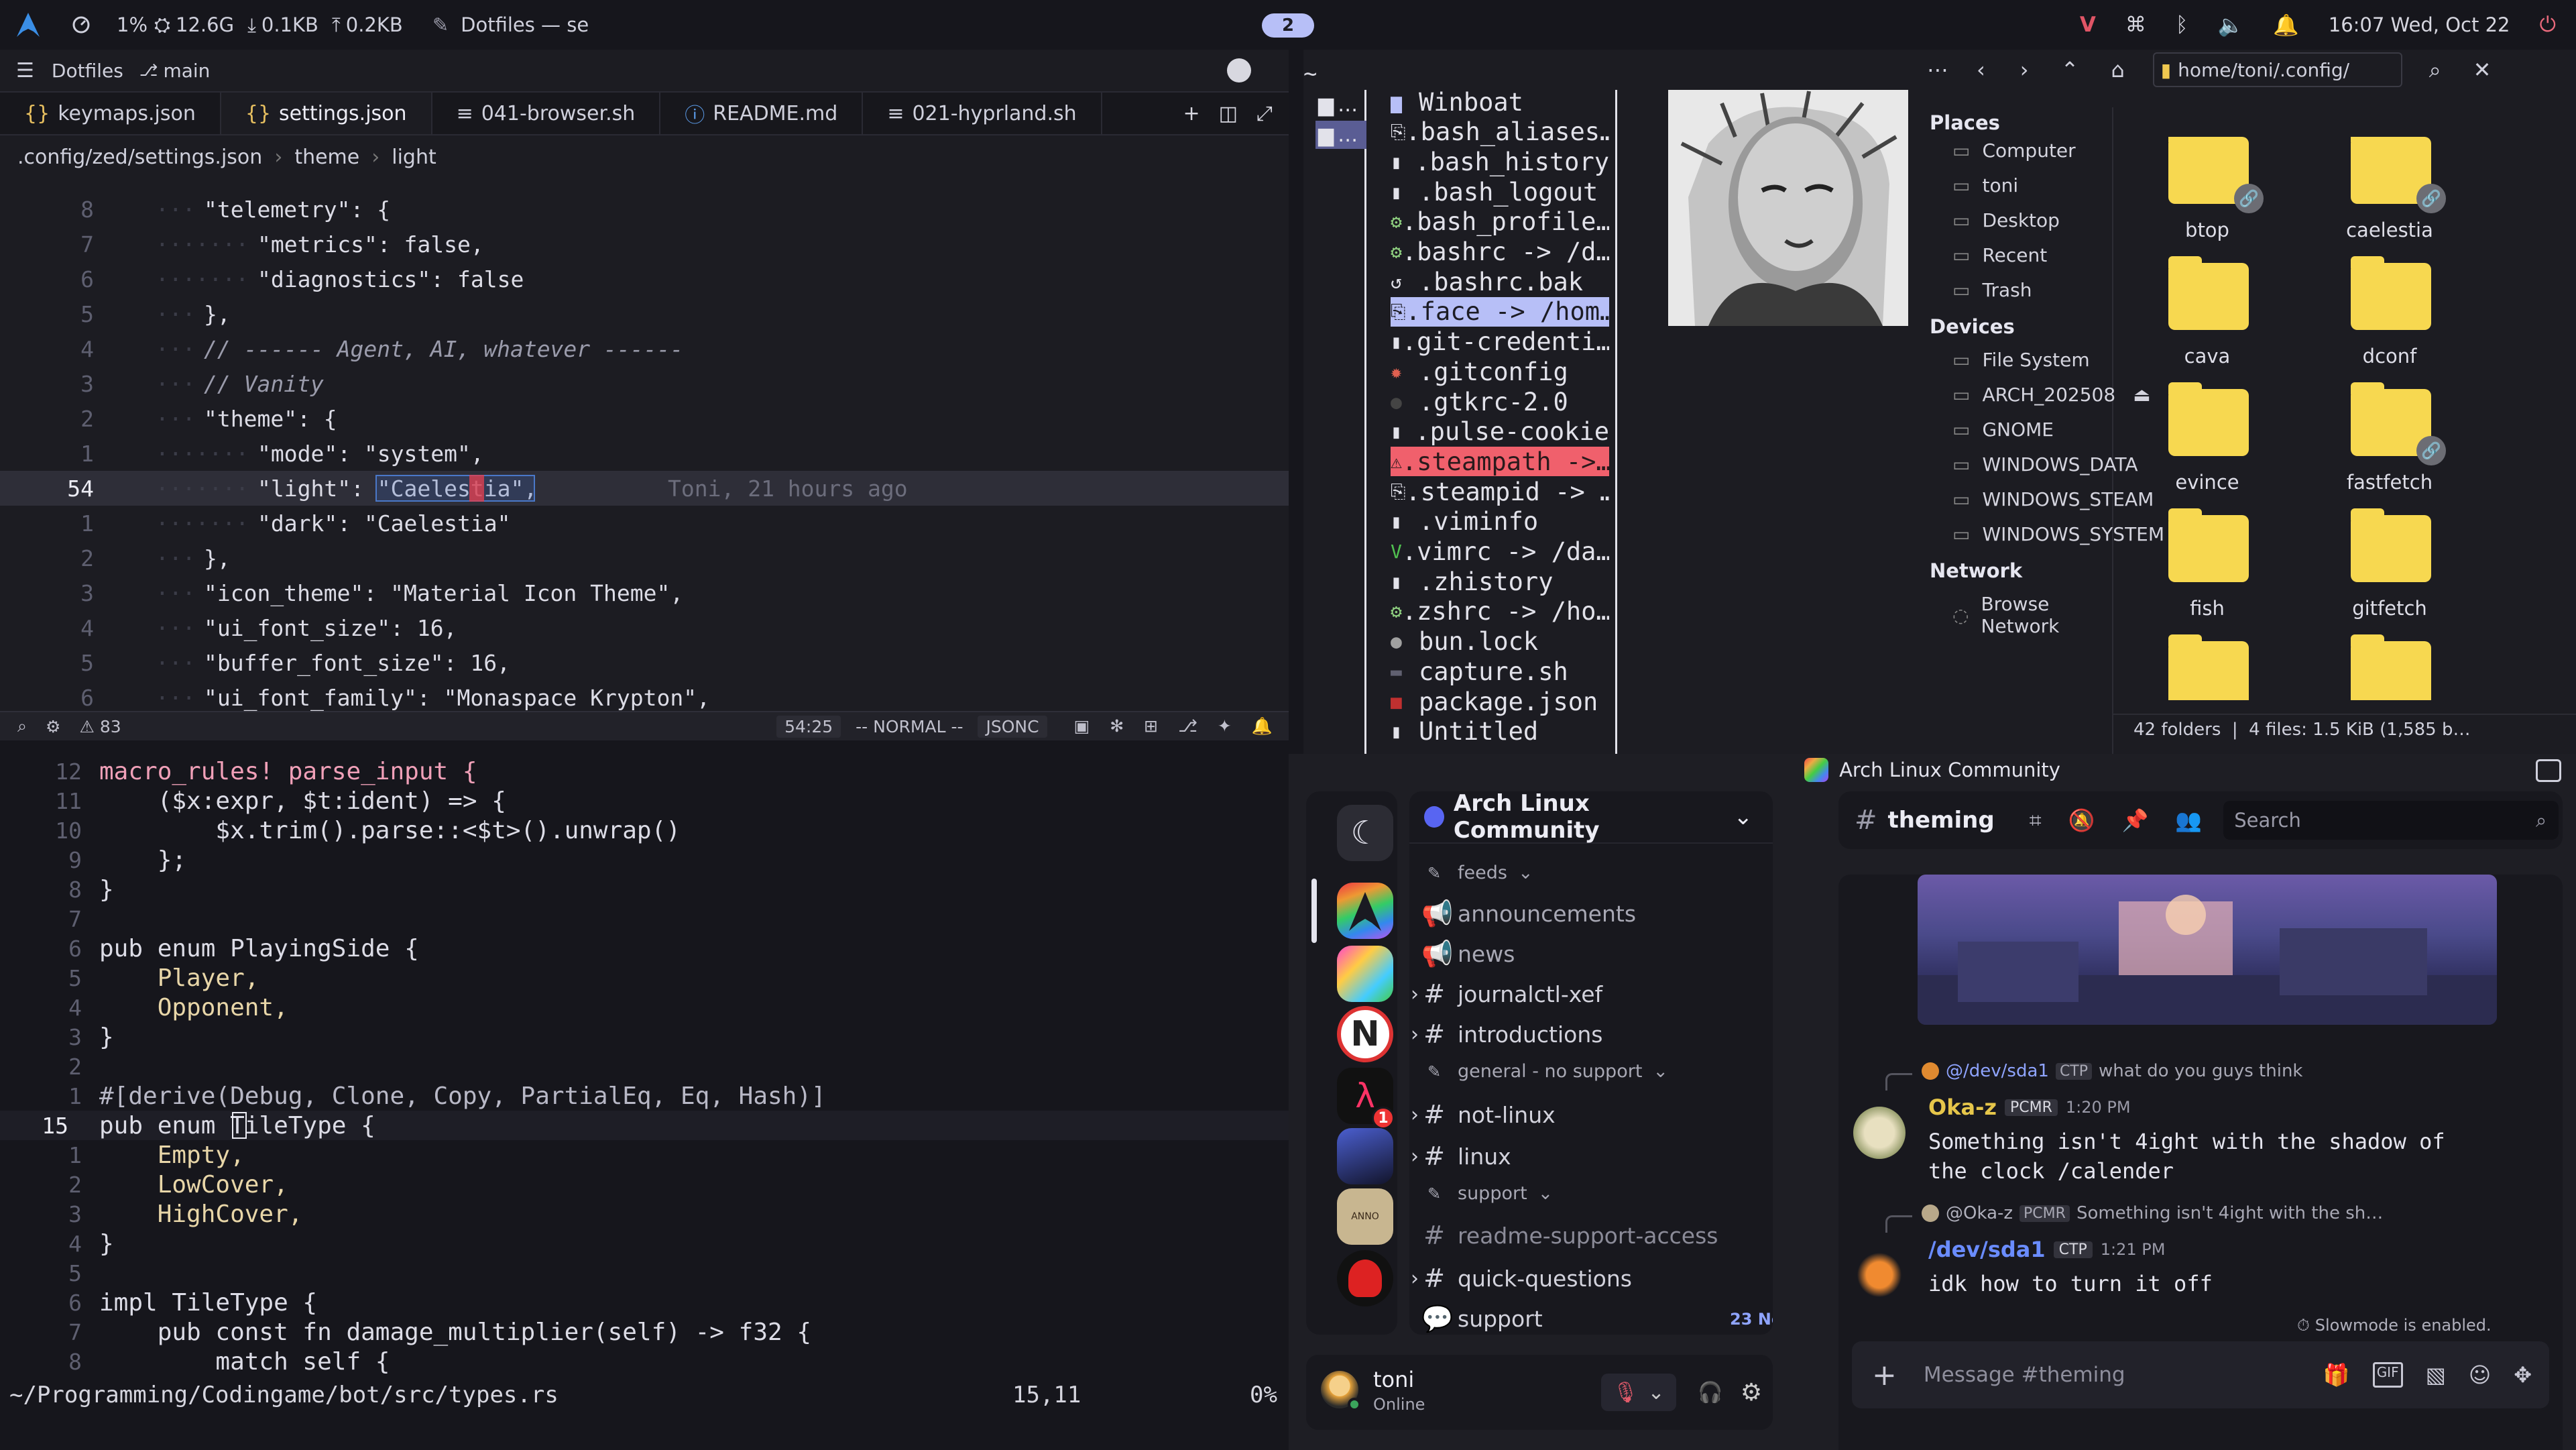  What do you see at coordinates (2036, 820) in the screenshot?
I see `threads-icon: ⌗` at bounding box center [2036, 820].